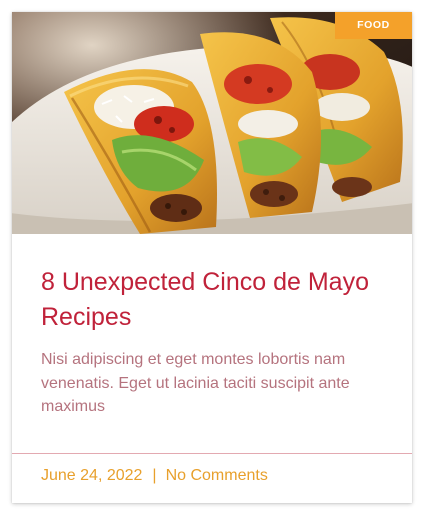  What do you see at coordinates (92, 475) in the screenshot?
I see `post-date: June 24, 2022` at bounding box center [92, 475].